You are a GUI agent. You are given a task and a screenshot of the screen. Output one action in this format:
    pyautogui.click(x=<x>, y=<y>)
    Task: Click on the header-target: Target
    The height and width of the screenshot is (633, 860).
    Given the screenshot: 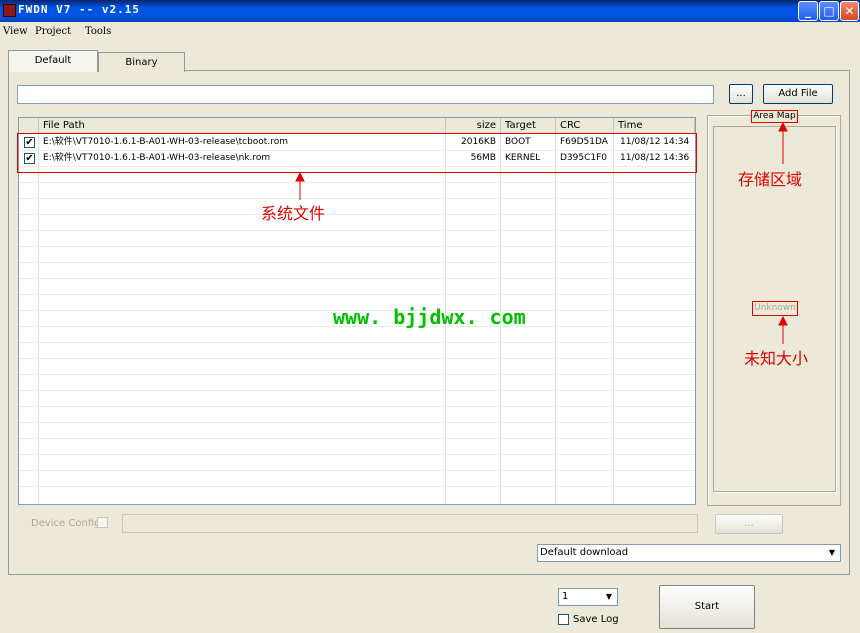 What is the action you would take?
    pyautogui.click(x=528, y=126)
    